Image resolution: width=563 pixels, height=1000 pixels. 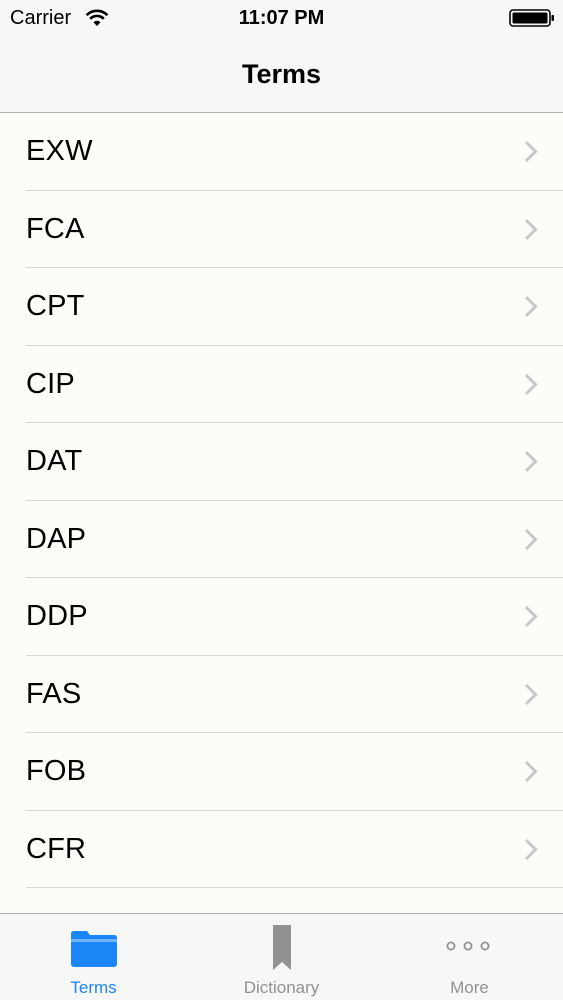 I want to click on list-item-term: CPT, so click(x=281, y=307).